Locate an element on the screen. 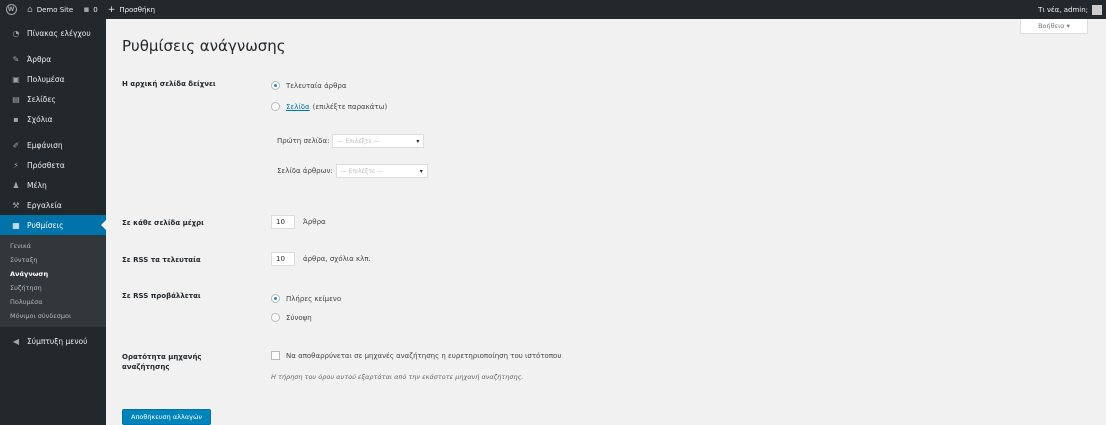 Image resolution: width=1106 pixels, height=425 pixels. front-static-option: Σελίδα (επιλέξτε παρακάτω) is located at coordinates (329, 106).